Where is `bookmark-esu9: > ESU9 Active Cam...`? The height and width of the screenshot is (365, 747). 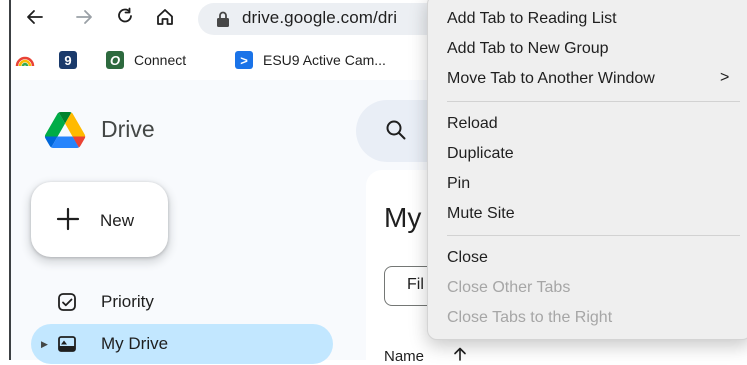 bookmark-esu9: > ESU9 Active Cam... is located at coordinates (310, 60).